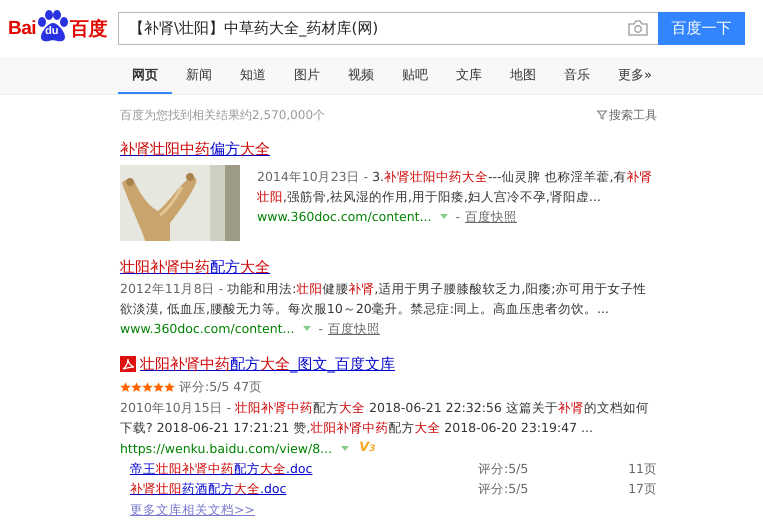  I want to click on page-count: 11页, so click(642, 469).